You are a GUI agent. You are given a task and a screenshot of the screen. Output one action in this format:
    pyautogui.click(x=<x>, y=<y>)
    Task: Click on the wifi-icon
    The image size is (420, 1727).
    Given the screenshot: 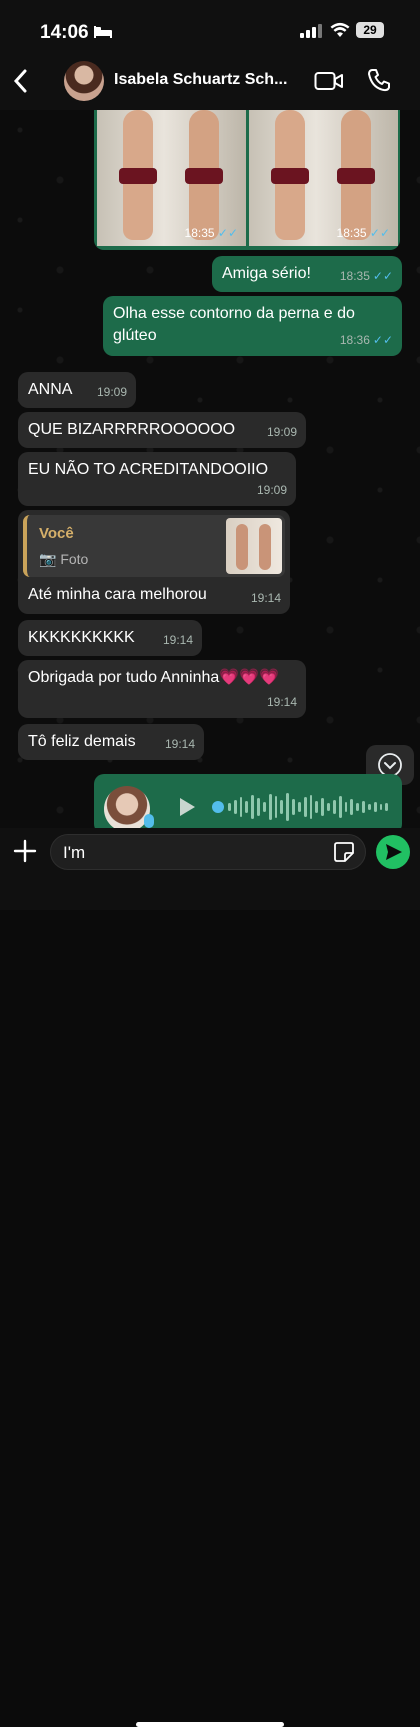 What is the action you would take?
    pyautogui.click(x=340, y=29)
    